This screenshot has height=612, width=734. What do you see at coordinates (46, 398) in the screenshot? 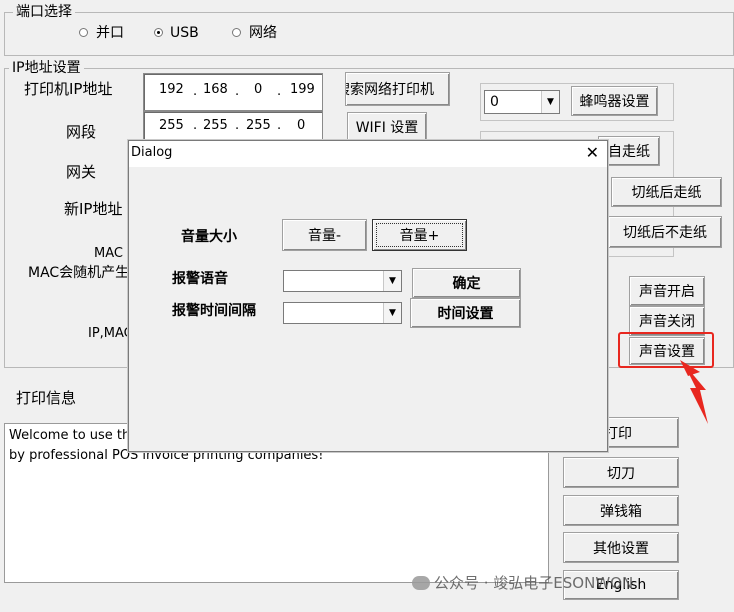
I see `print-info-label: 打印信息` at bounding box center [46, 398].